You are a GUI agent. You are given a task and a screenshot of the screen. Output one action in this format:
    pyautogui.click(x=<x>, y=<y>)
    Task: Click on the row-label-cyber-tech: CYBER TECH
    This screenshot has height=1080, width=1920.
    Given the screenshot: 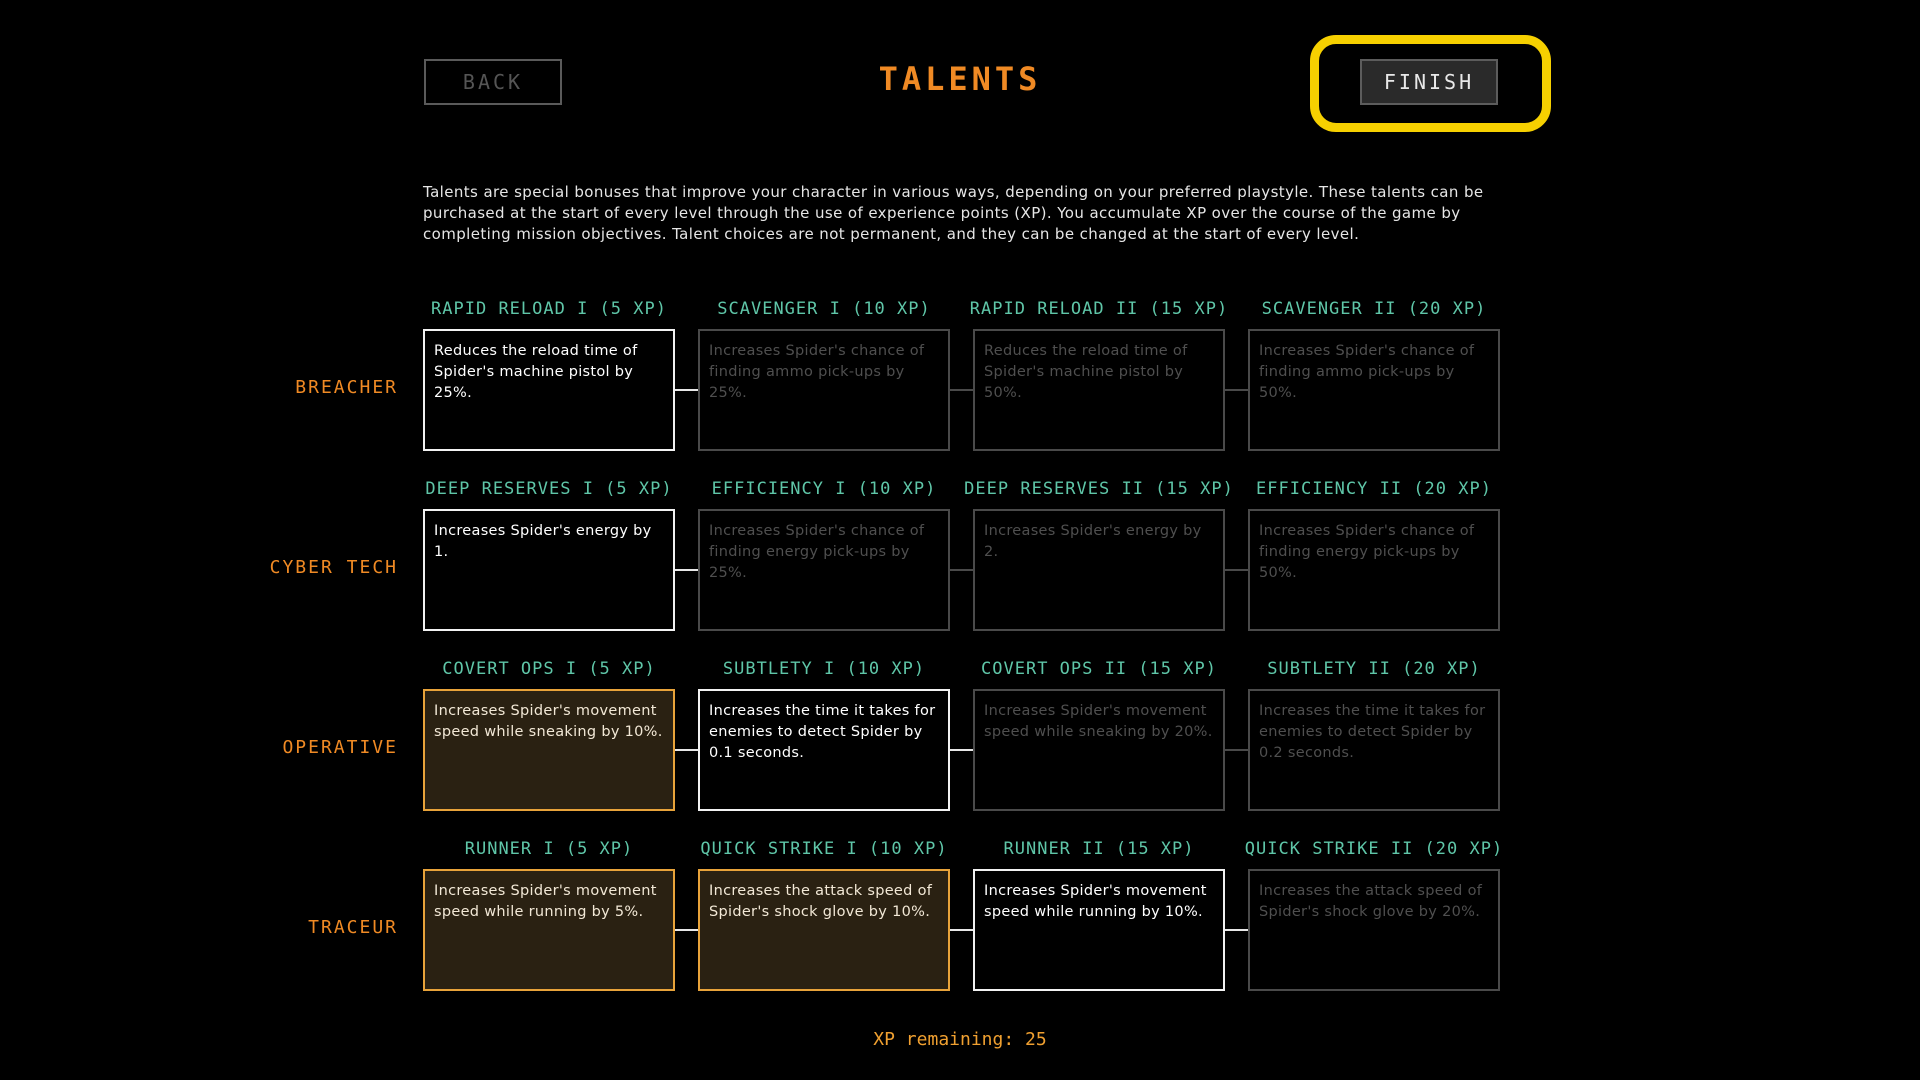 What is the action you would take?
    pyautogui.click(x=333, y=567)
    